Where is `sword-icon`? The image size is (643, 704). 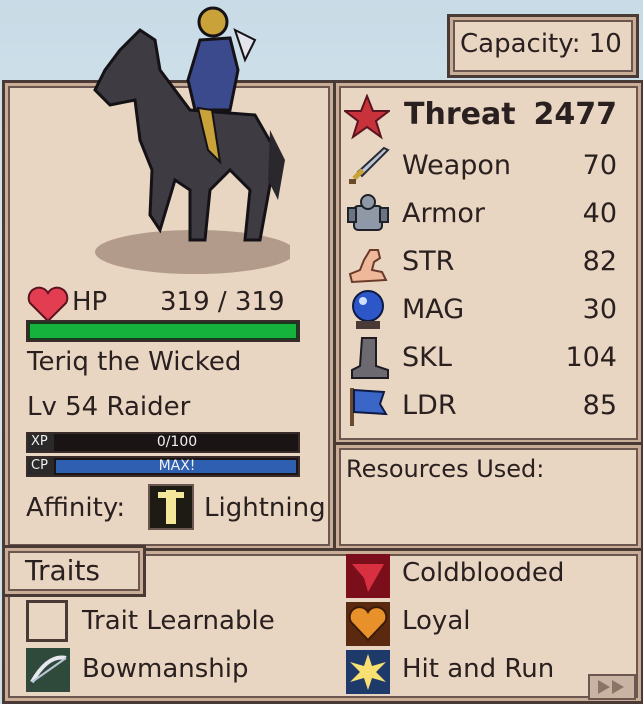 sword-icon is located at coordinates (369, 165).